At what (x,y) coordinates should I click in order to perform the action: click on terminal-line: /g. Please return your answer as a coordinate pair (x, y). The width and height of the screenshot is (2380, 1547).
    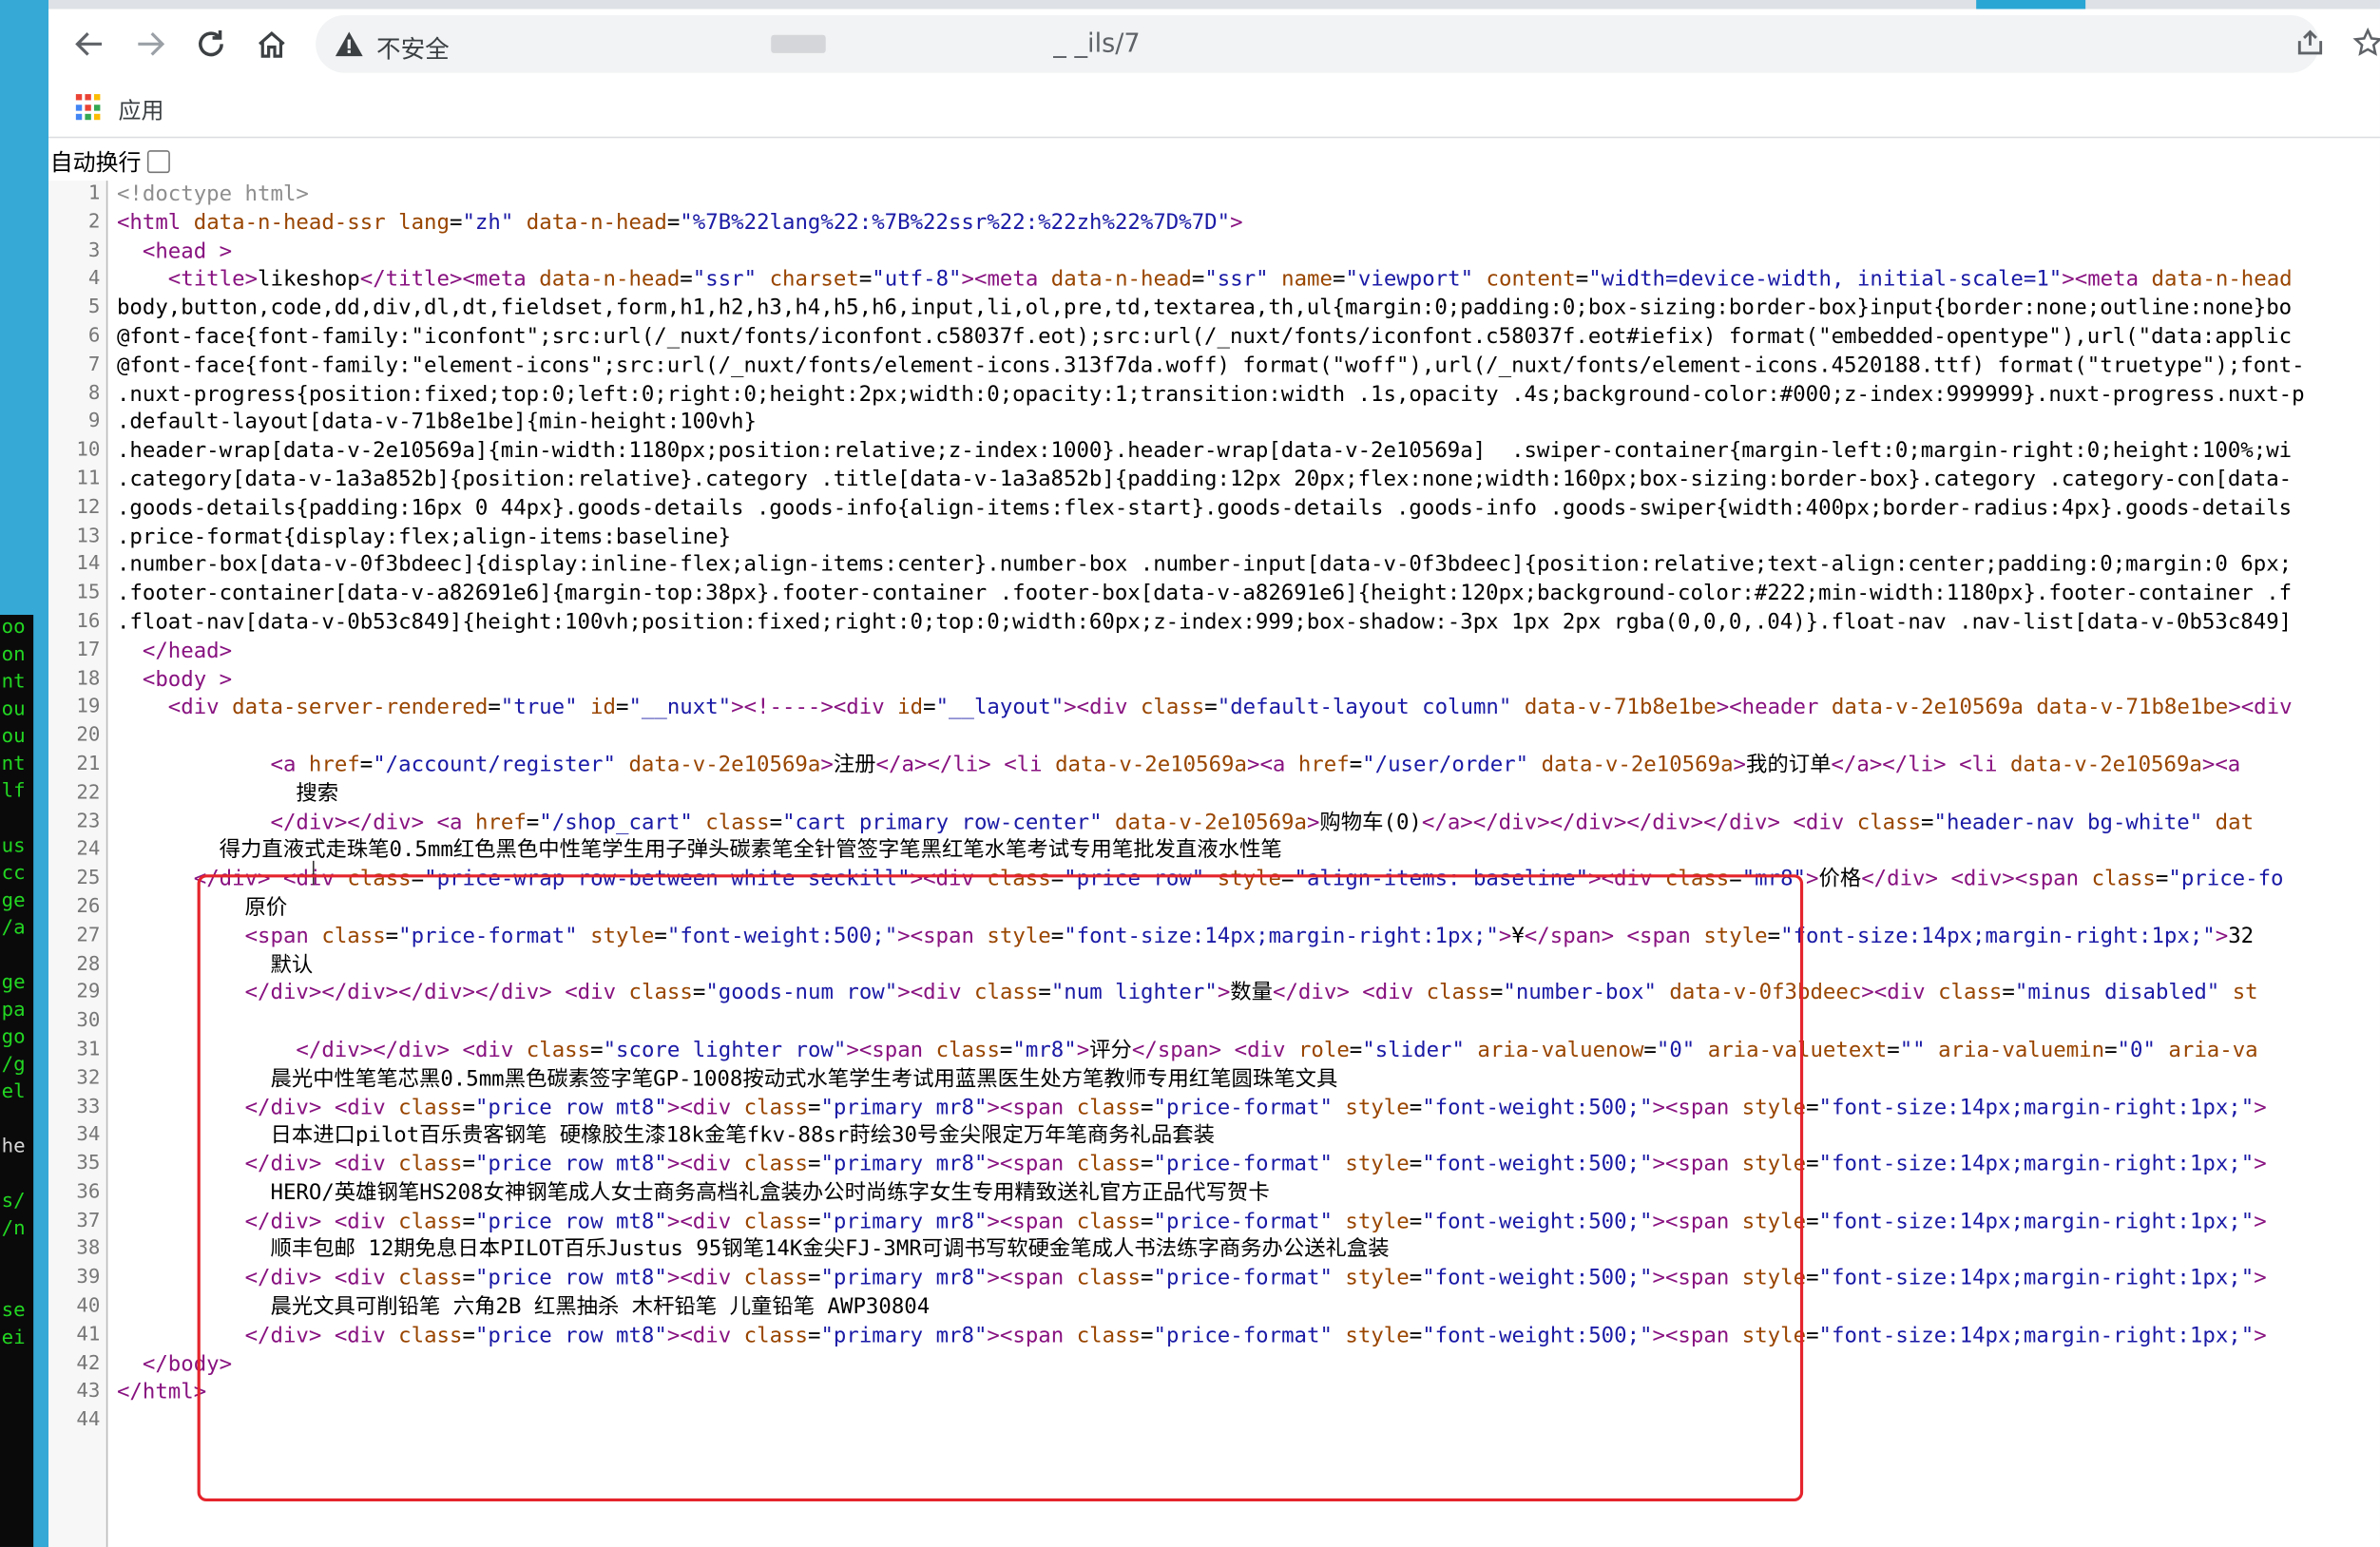
    Looking at the image, I should click on (13, 1065).